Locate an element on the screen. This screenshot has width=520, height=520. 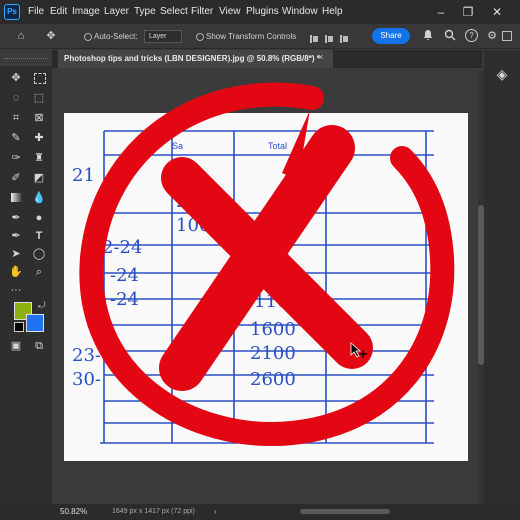
tab-close-icon: × is located at coordinates (320, 57).